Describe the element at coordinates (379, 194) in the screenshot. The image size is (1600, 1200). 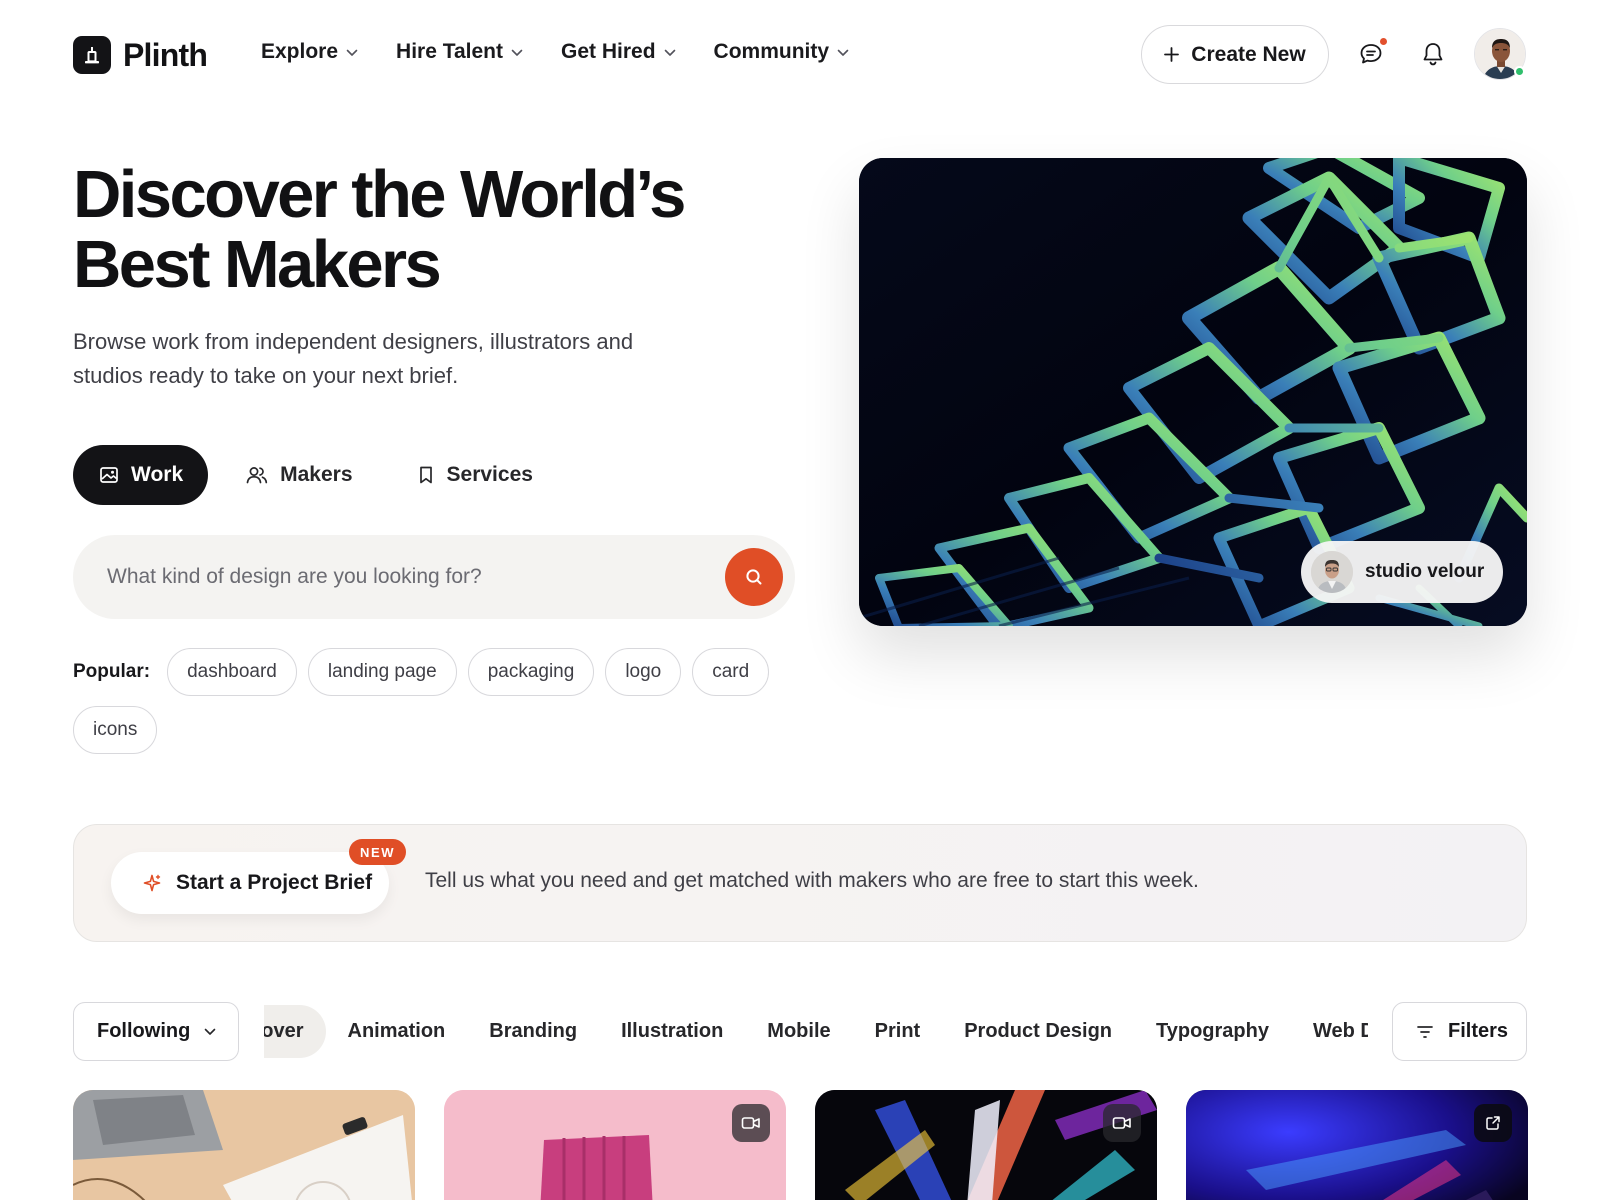
I see `hero-title-line-1: Discover the World’s` at that location.